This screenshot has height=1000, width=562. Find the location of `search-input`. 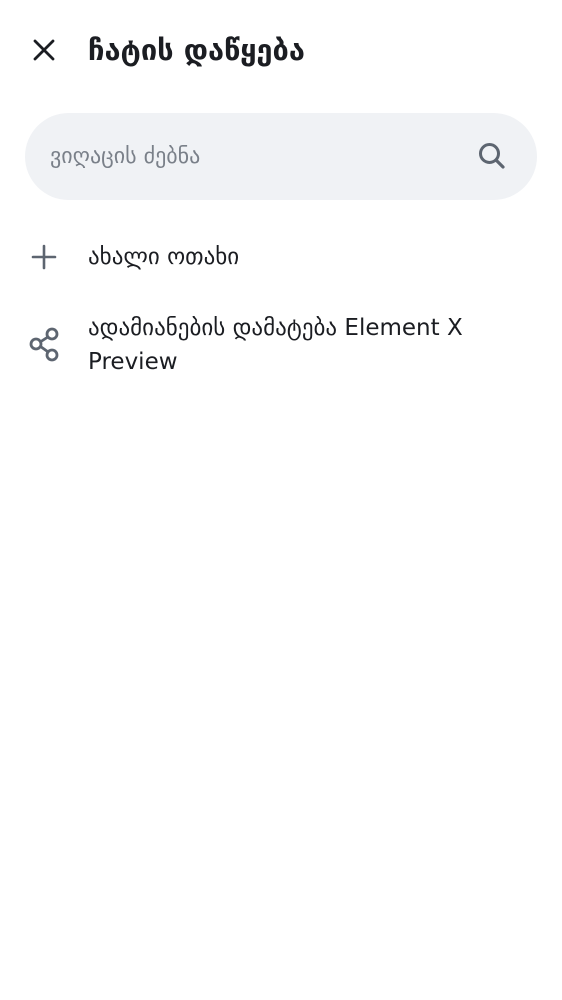

search-input is located at coordinates (260, 156).